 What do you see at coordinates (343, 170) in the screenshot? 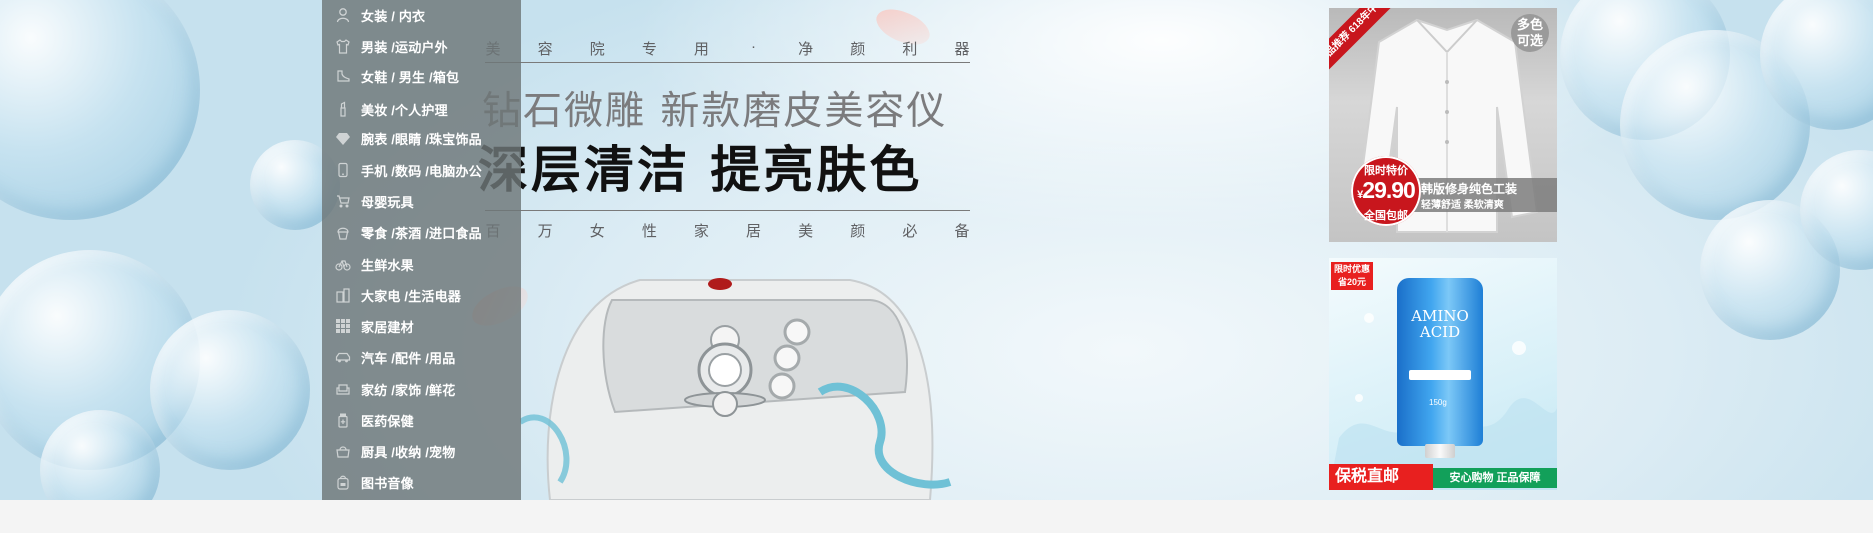
I see `phone-icon` at bounding box center [343, 170].